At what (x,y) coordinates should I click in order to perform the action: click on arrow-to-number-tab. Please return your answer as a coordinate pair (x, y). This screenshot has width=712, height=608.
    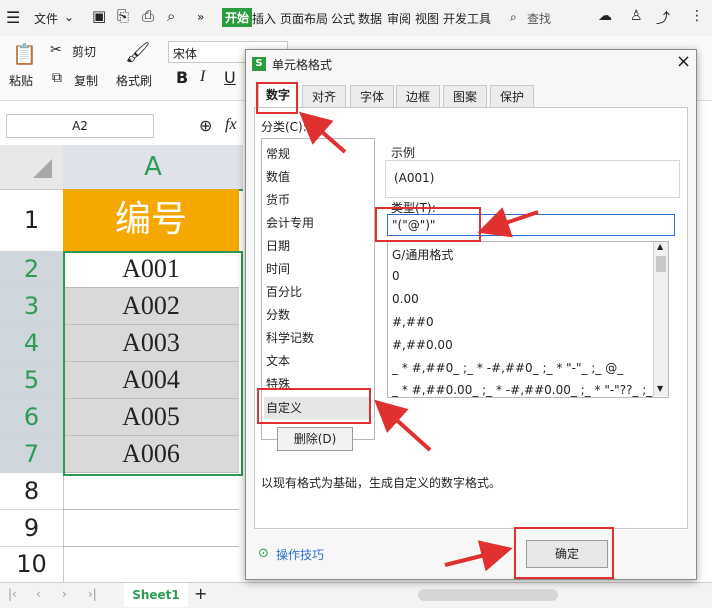
    Looking at the image, I should click on (322, 132).